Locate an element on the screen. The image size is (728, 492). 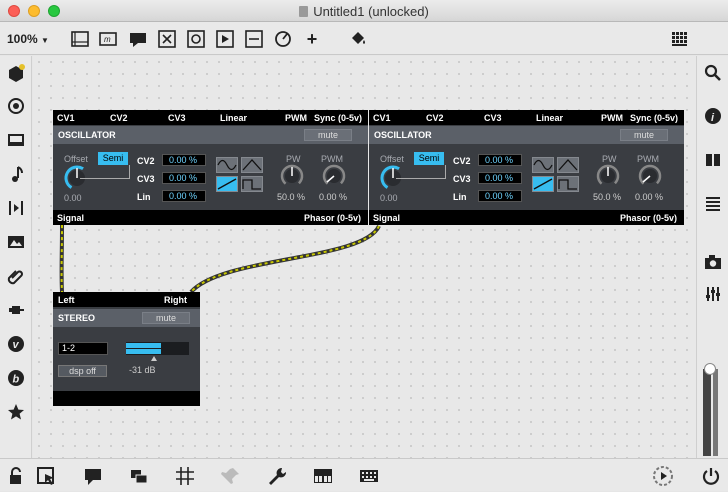
pin-icon is located at coordinates (231, 476).